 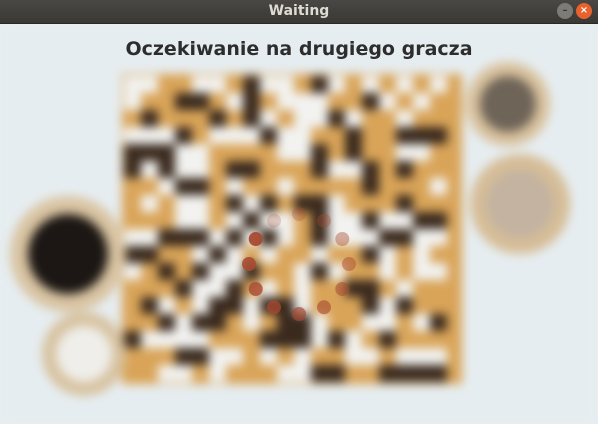 I want to click on window-title: Waiting, so click(x=299, y=11).